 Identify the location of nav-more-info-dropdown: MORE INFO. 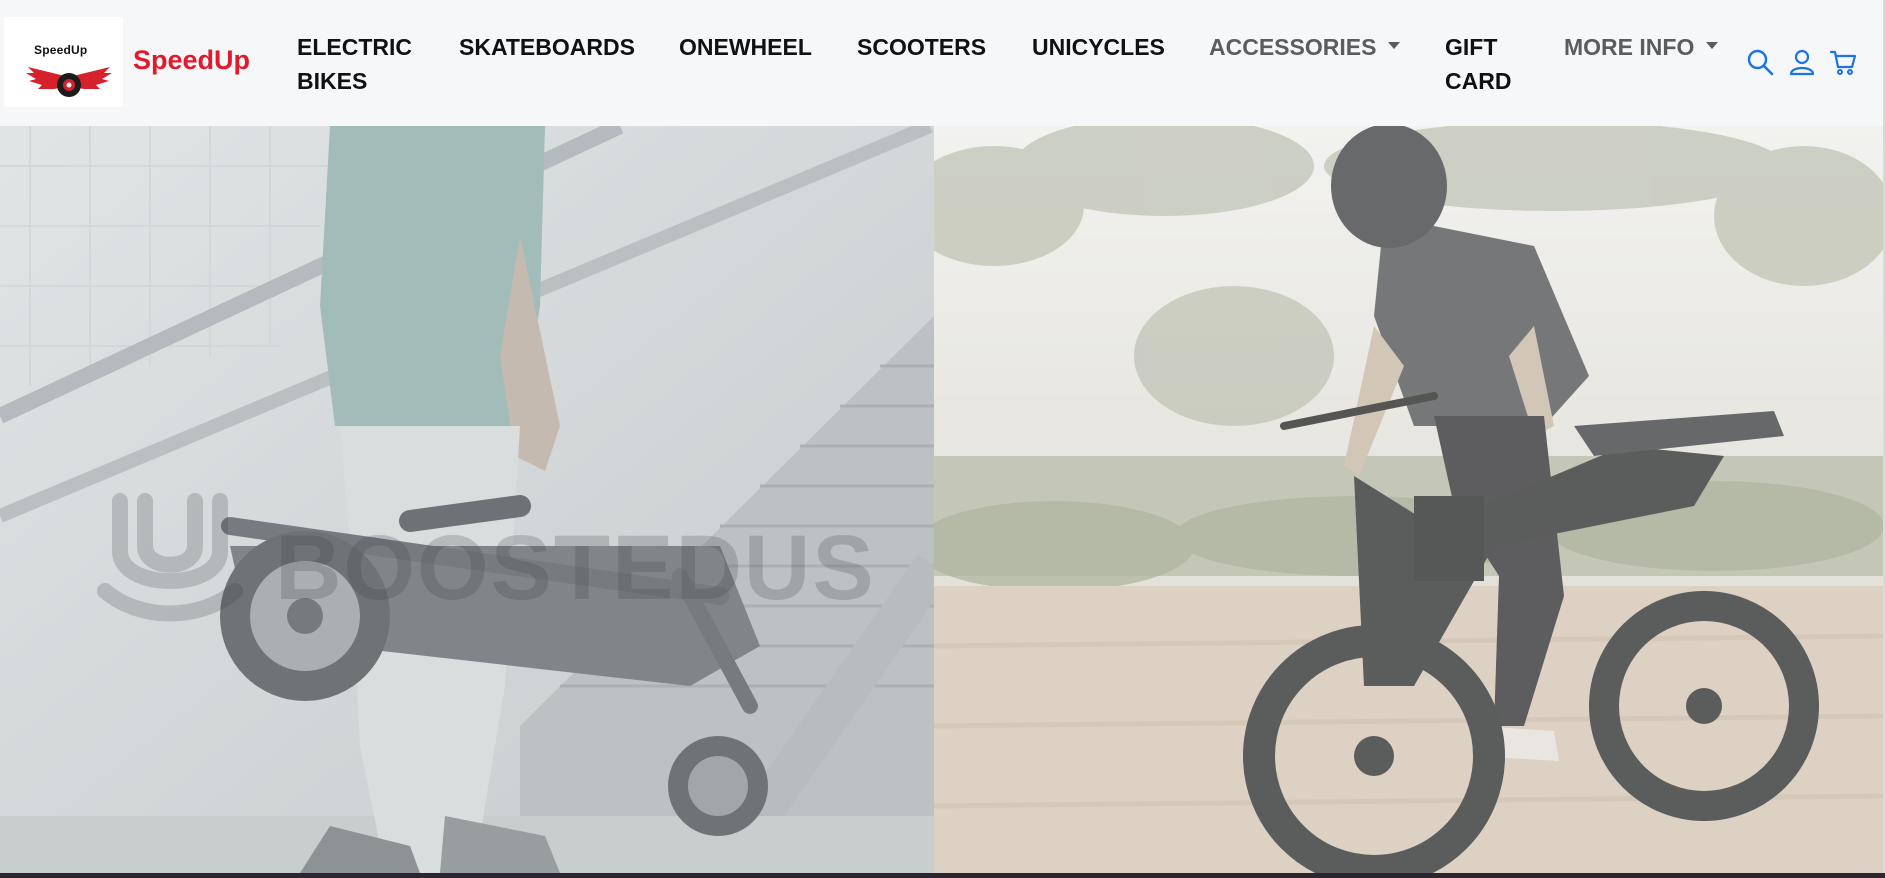
(1641, 47).